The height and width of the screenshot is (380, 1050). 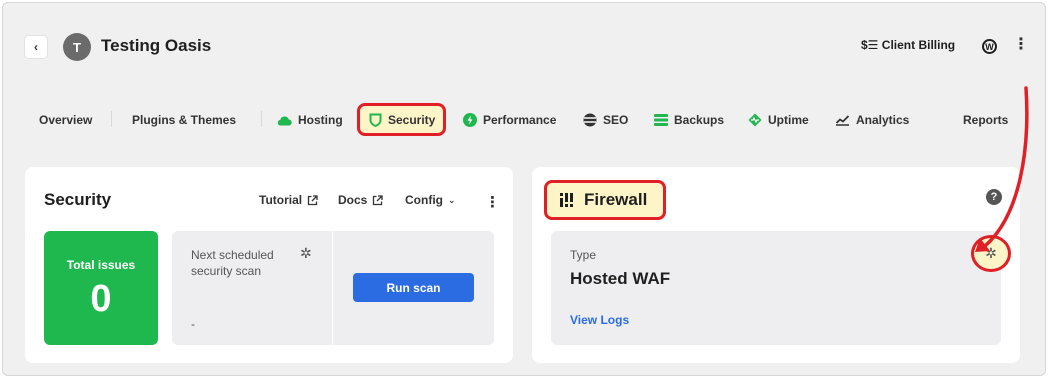 I want to click on wordpress-glyph: W, so click(x=989, y=46).